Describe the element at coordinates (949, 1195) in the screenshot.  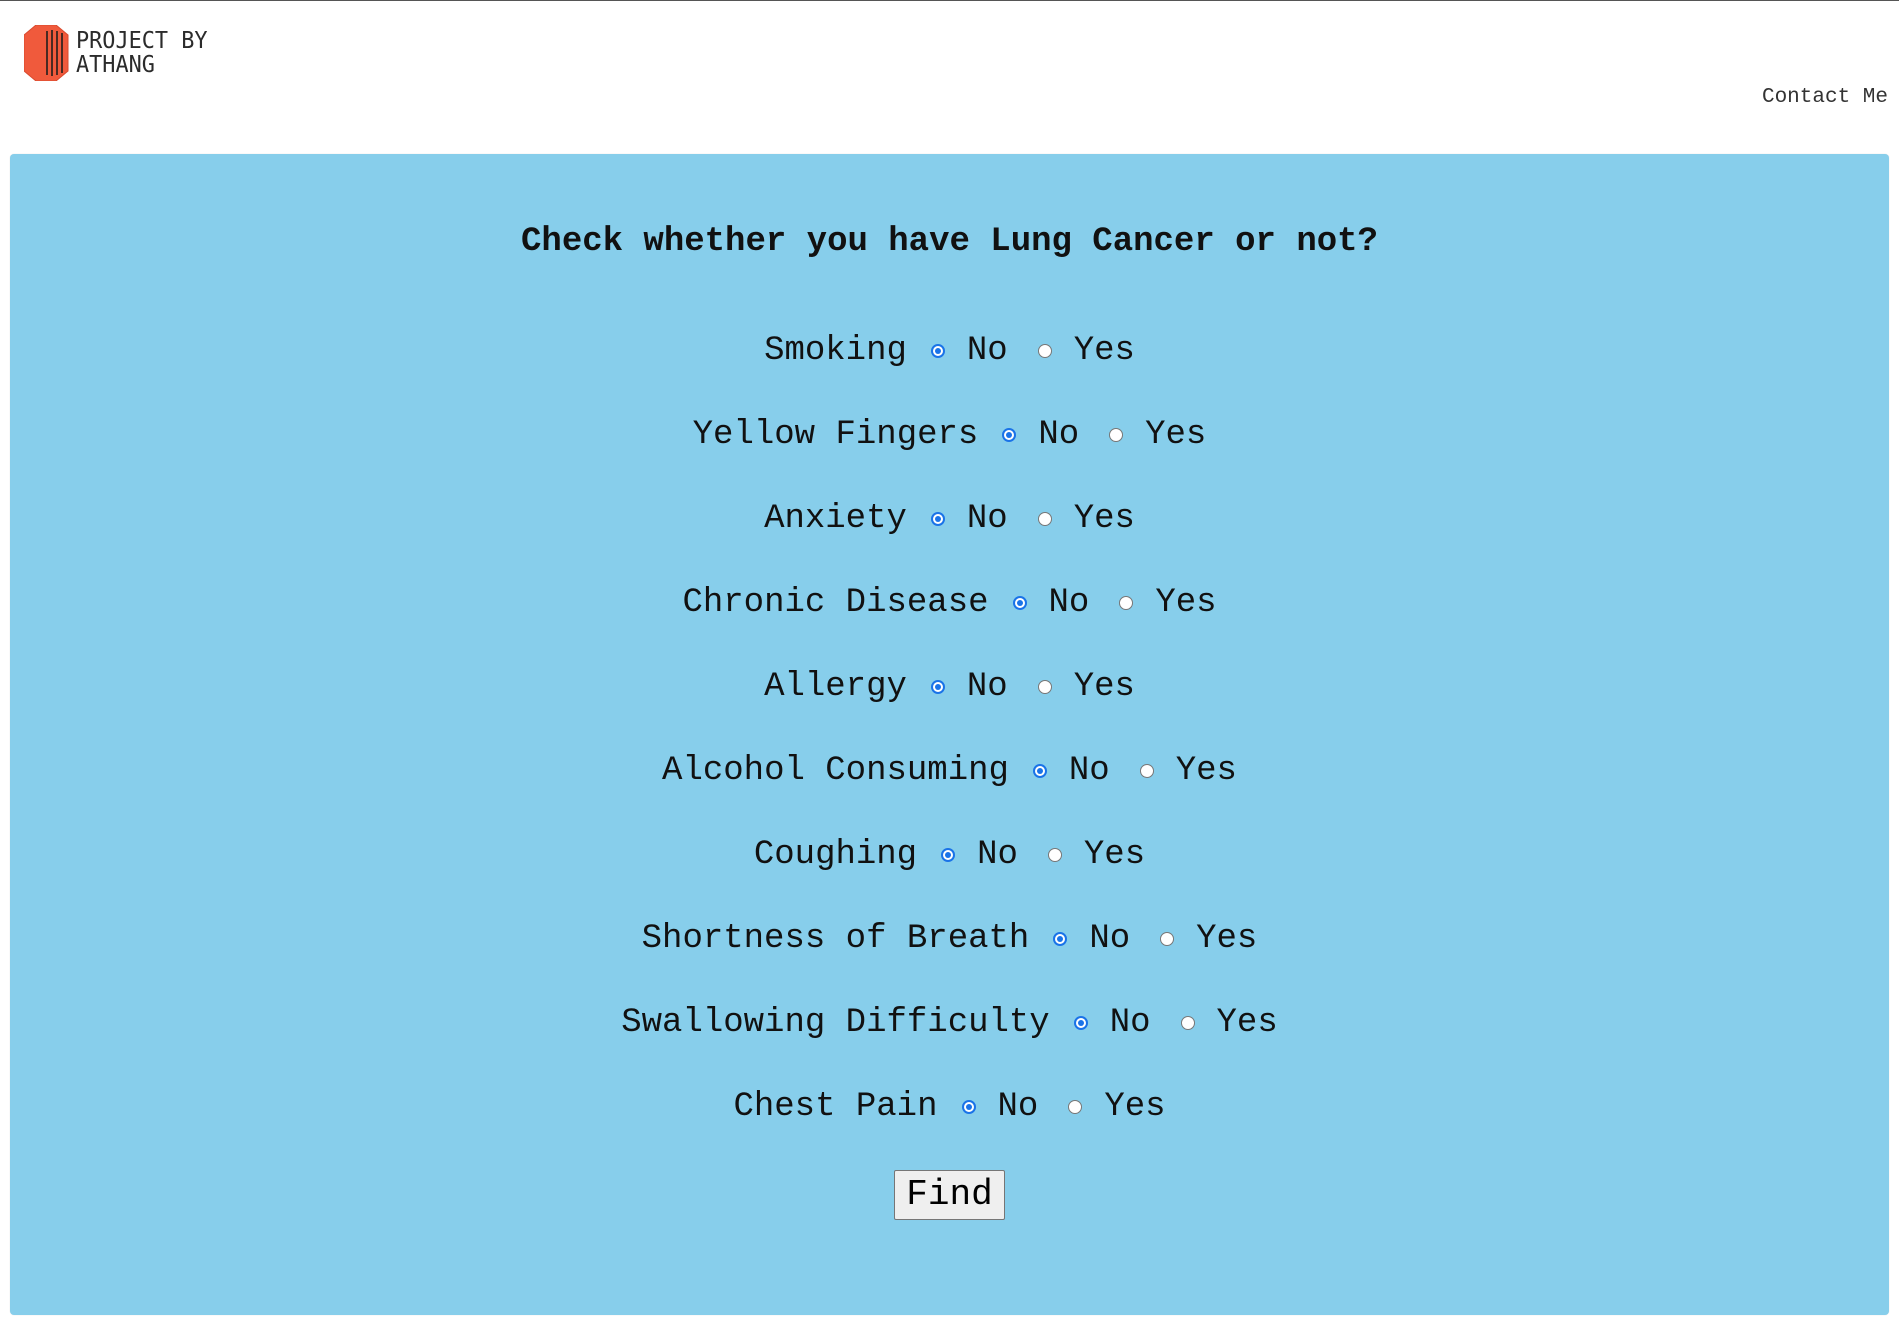
I see `find-button: Find` at that location.